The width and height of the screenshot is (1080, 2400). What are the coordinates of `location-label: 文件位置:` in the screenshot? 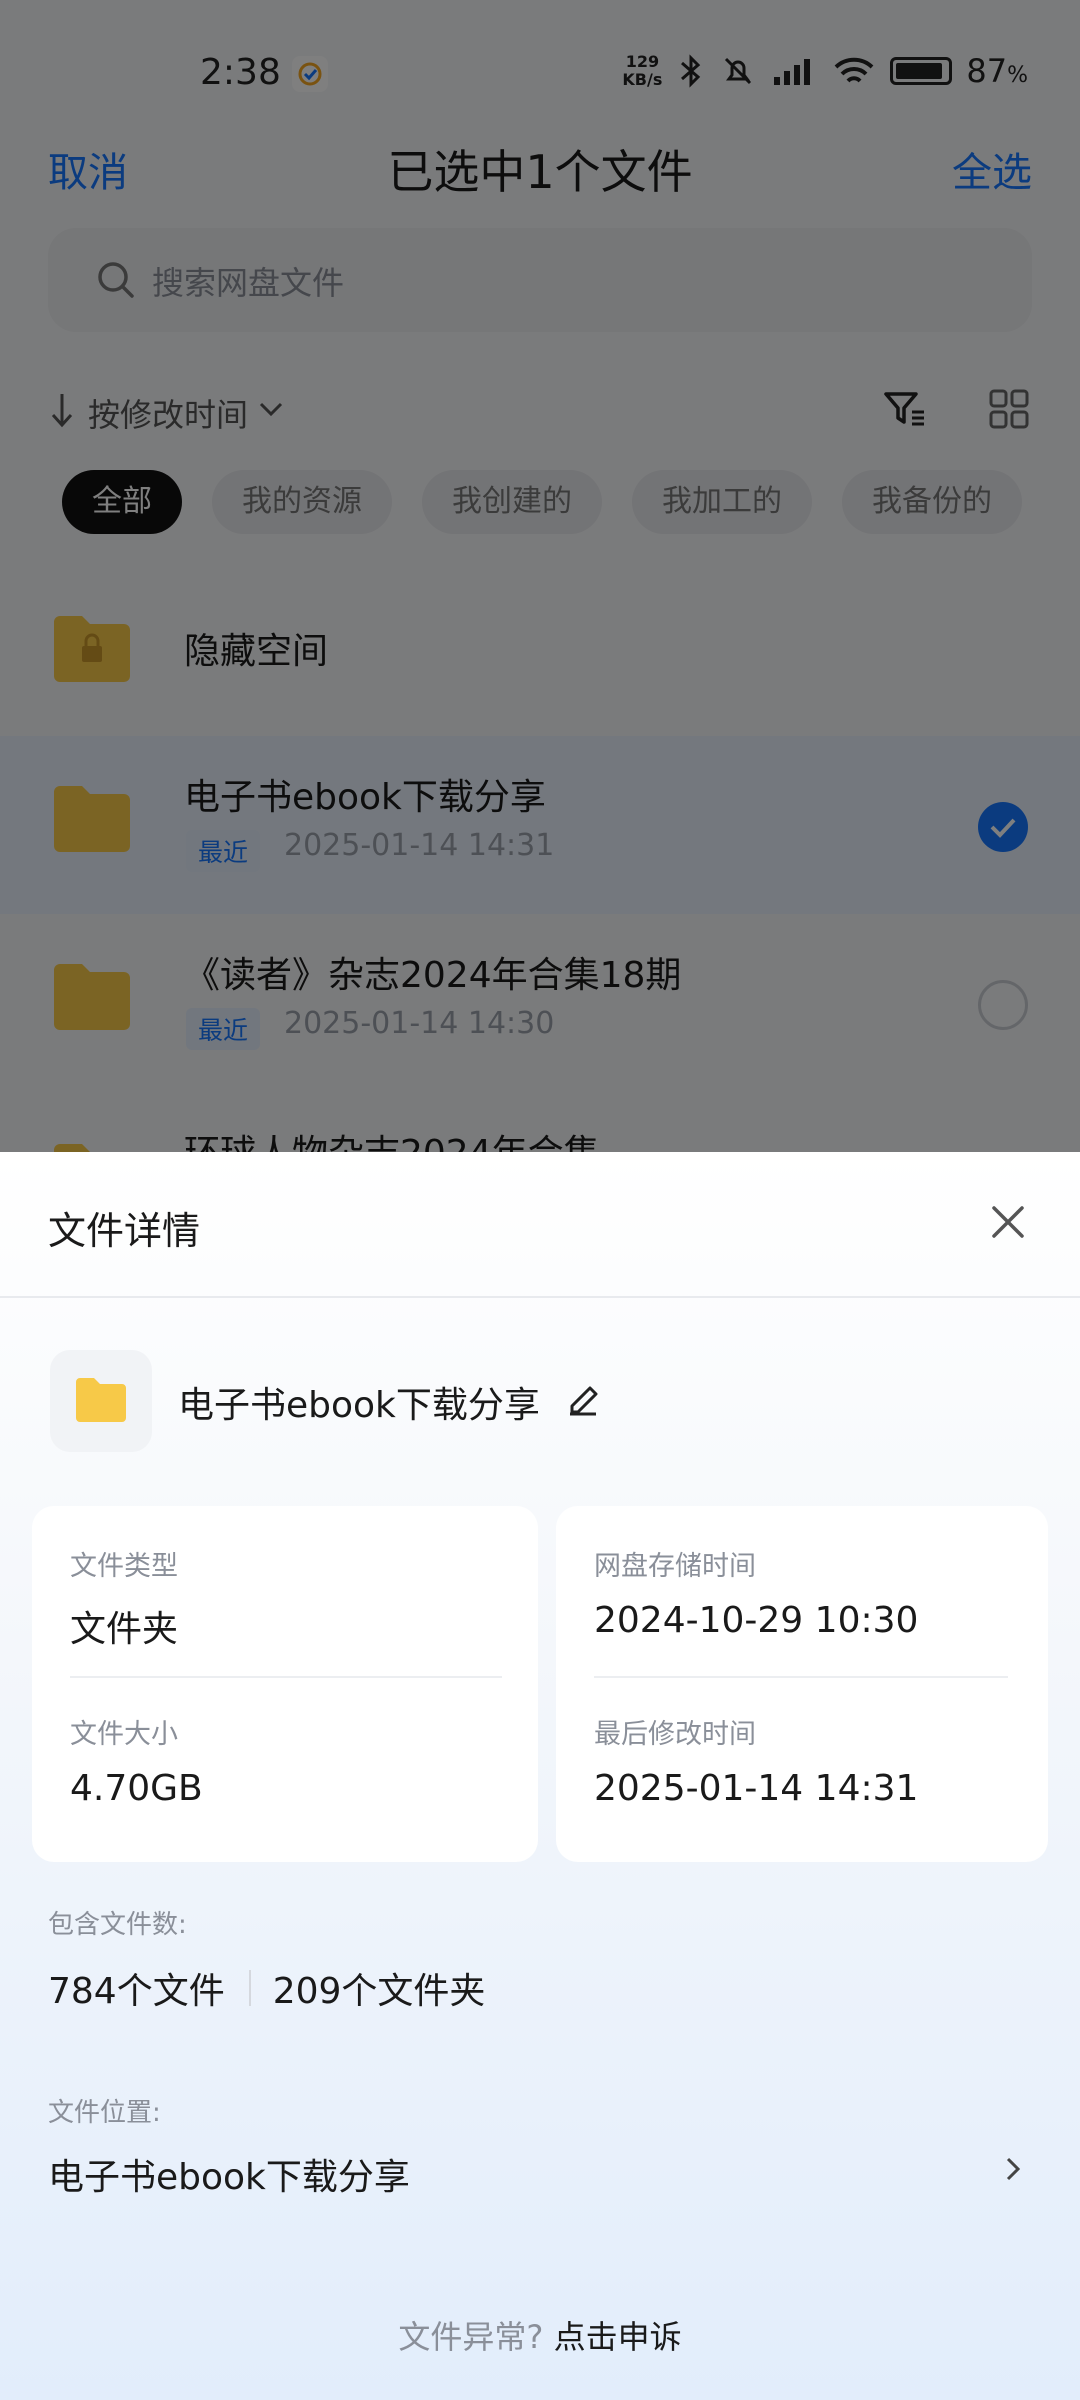 It's located at (104, 2113).